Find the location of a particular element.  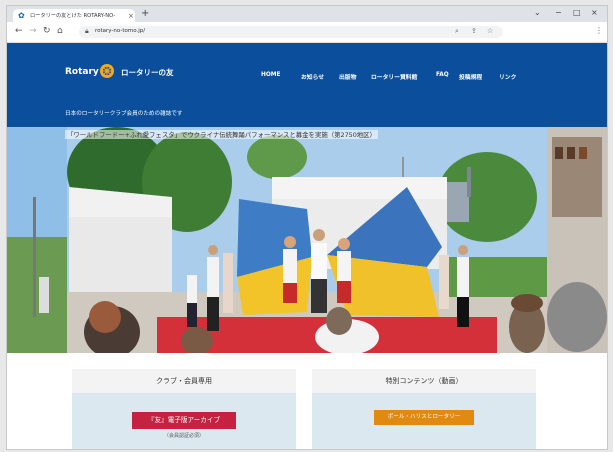

nav-home: HOME is located at coordinates (271, 75).